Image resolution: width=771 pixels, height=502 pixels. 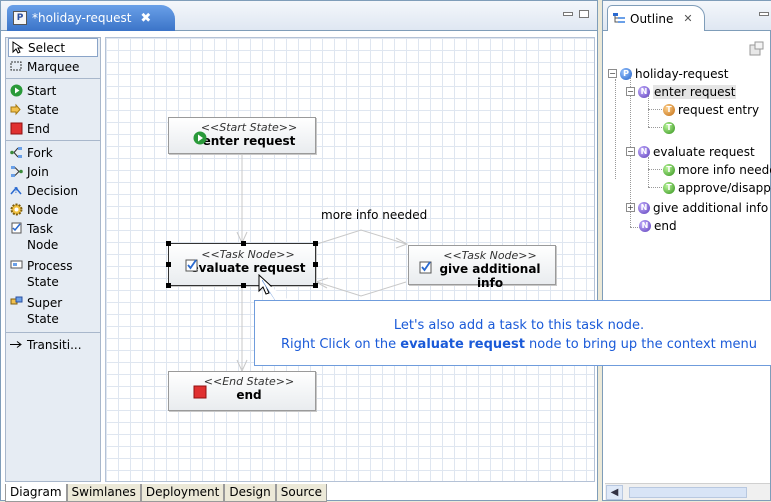 What do you see at coordinates (38, 171) in the screenshot?
I see `palette-item-label: Join` at bounding box center [38, 171].